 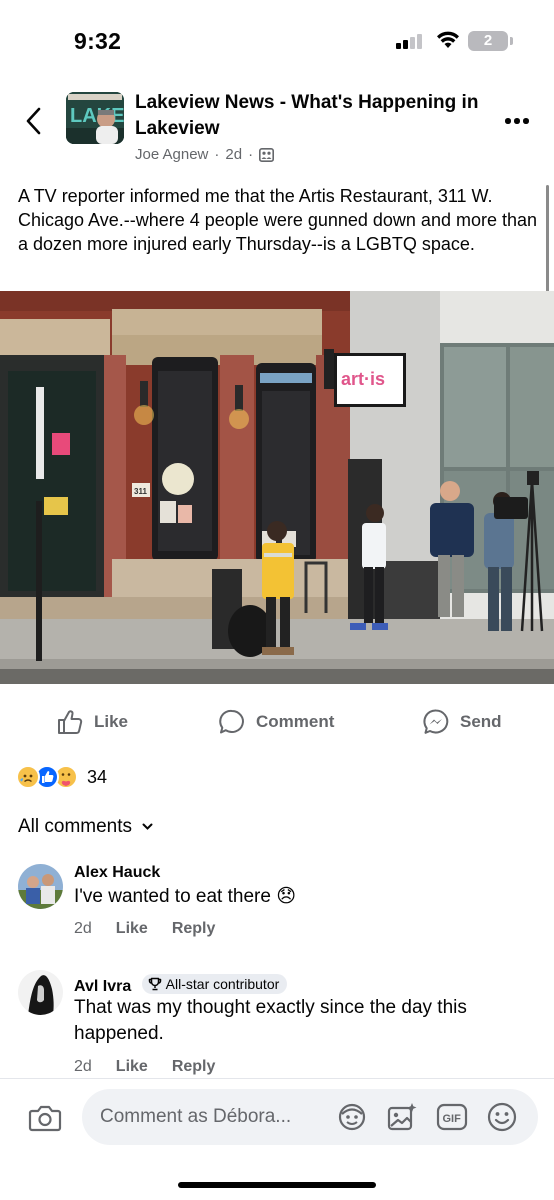 What do you see at coordinates (34, 121) in the screenshot?
I see `back-chevron-icon` at bounding box center [34, 121].